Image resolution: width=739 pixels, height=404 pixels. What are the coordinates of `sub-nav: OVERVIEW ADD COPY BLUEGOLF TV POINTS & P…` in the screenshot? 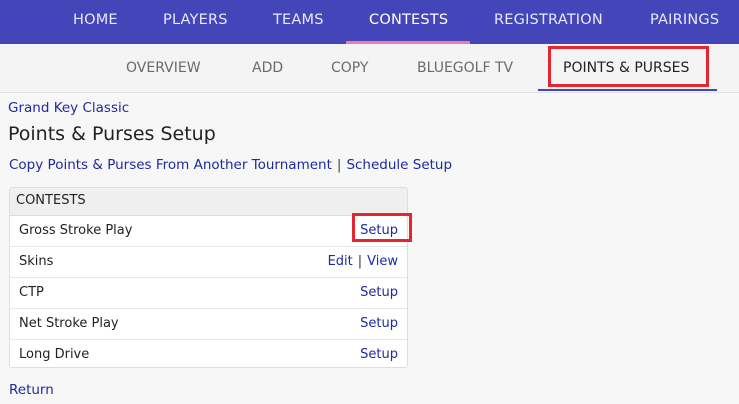 It's located at (369, 68).